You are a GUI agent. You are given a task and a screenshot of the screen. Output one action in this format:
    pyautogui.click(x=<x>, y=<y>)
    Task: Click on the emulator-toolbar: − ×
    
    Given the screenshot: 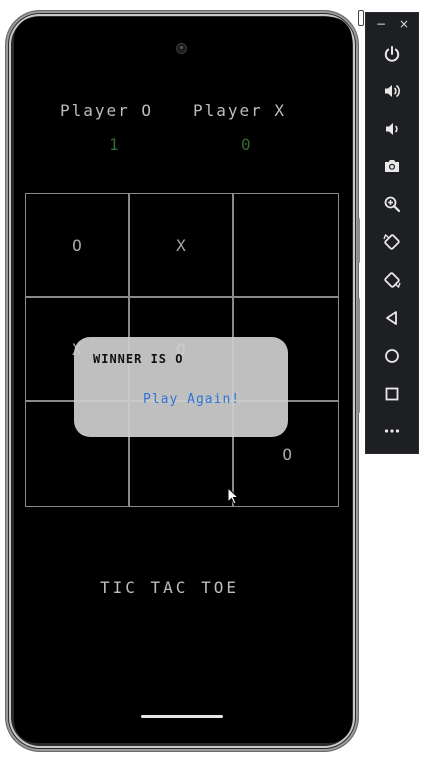 What is the action you would take?
    pyautogui.click(x=392, y=233)
    